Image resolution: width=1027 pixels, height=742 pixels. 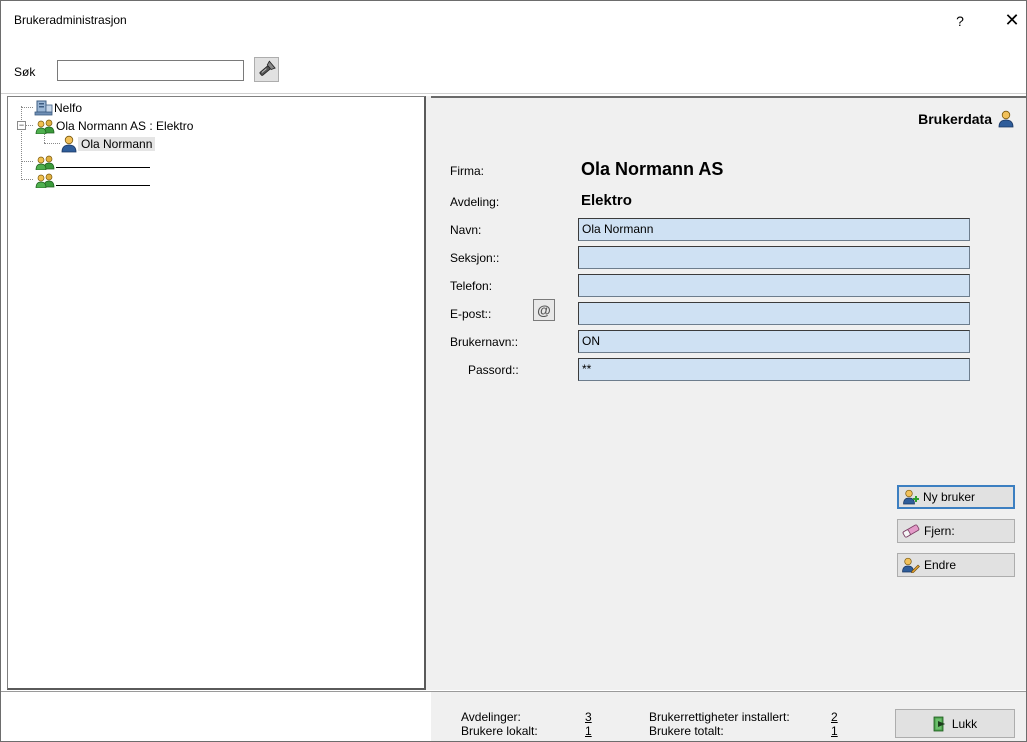 I want to click on exit-door-icon, so click(x=940, y=724).